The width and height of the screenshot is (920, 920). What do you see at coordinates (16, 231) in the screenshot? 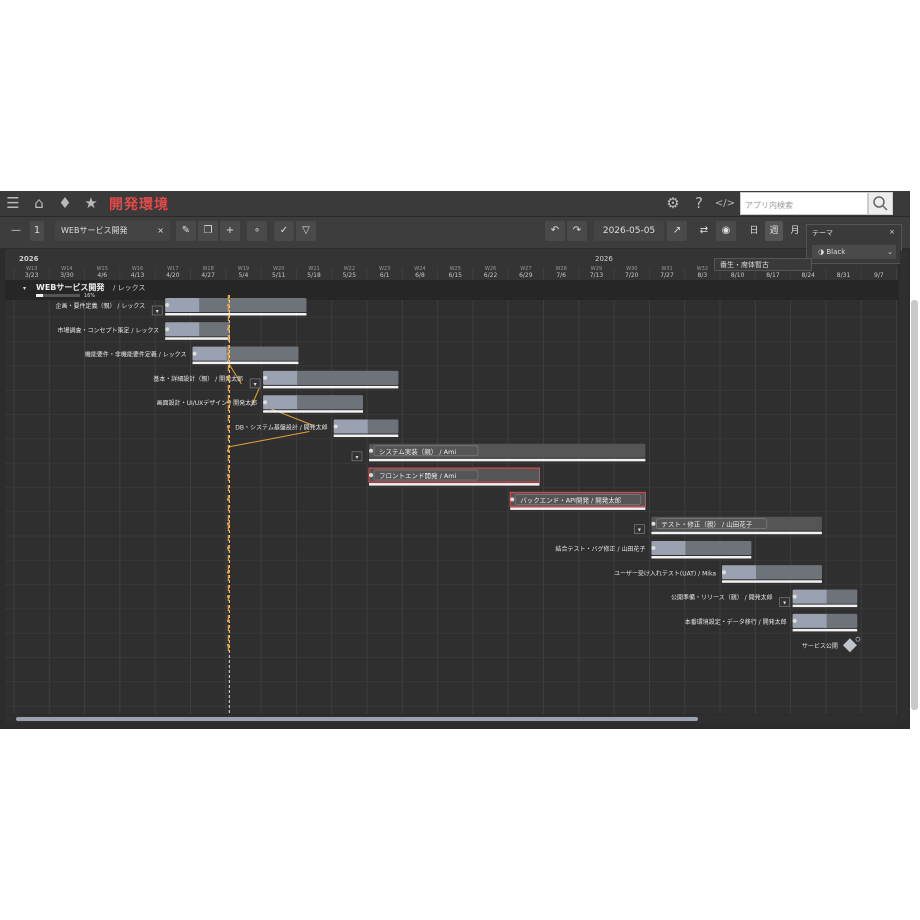
I see `collapse-button: —` at bounding box center [16, 231].